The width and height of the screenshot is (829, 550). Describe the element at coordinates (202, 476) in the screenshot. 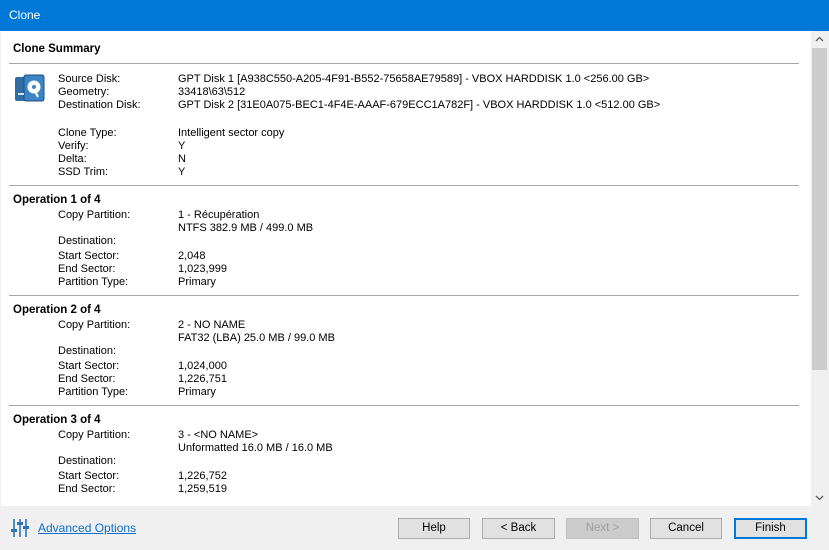

I see `start-sector-value: 1,226,752` at that location.